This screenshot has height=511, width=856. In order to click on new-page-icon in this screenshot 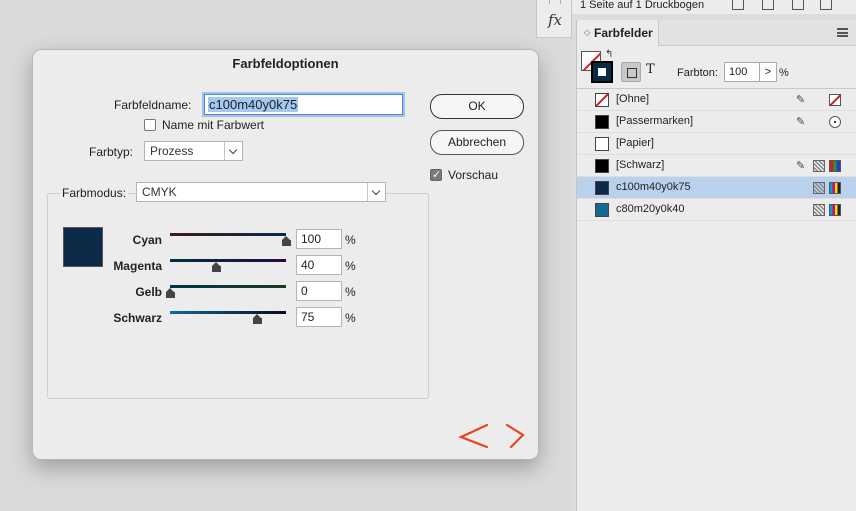, I will do `click(798, 5)`.